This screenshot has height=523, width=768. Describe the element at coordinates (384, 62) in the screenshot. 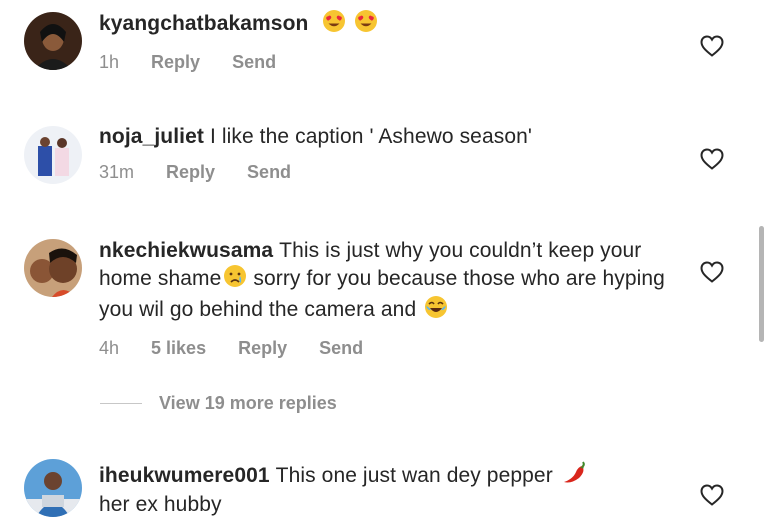

I see `comment-meta: 1h Reply Send` at that location.